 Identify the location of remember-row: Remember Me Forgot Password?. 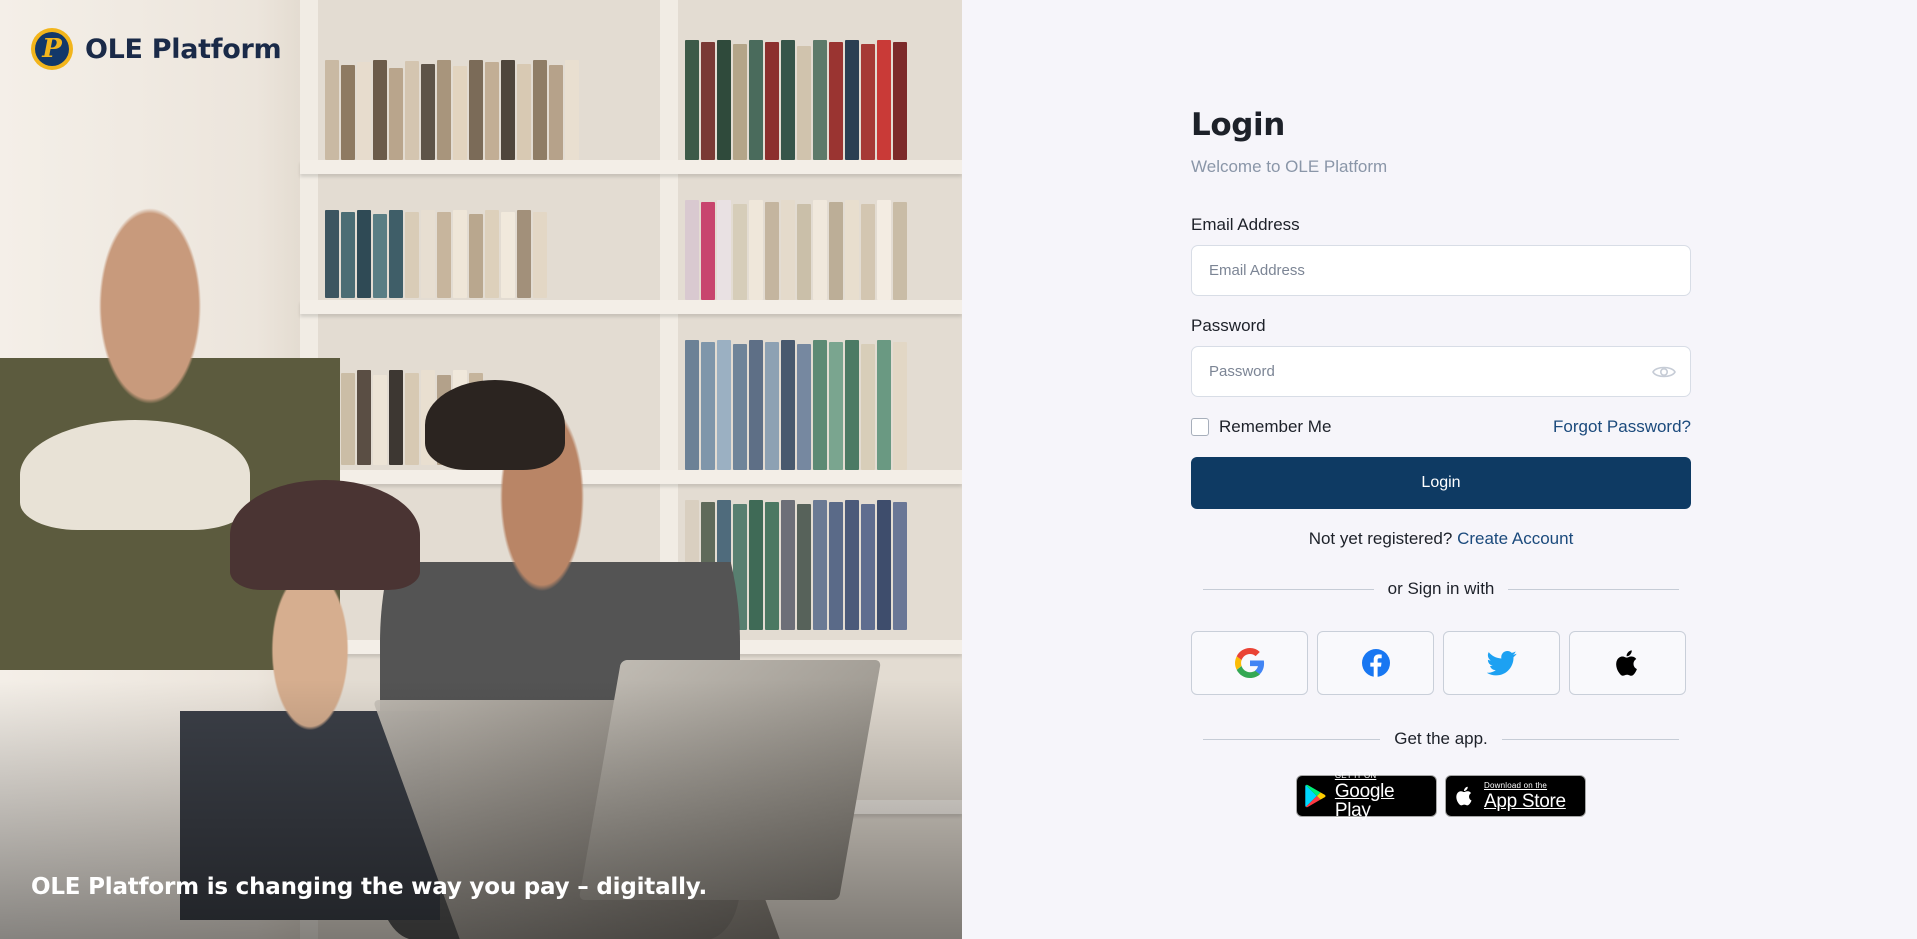
(1441, 427).